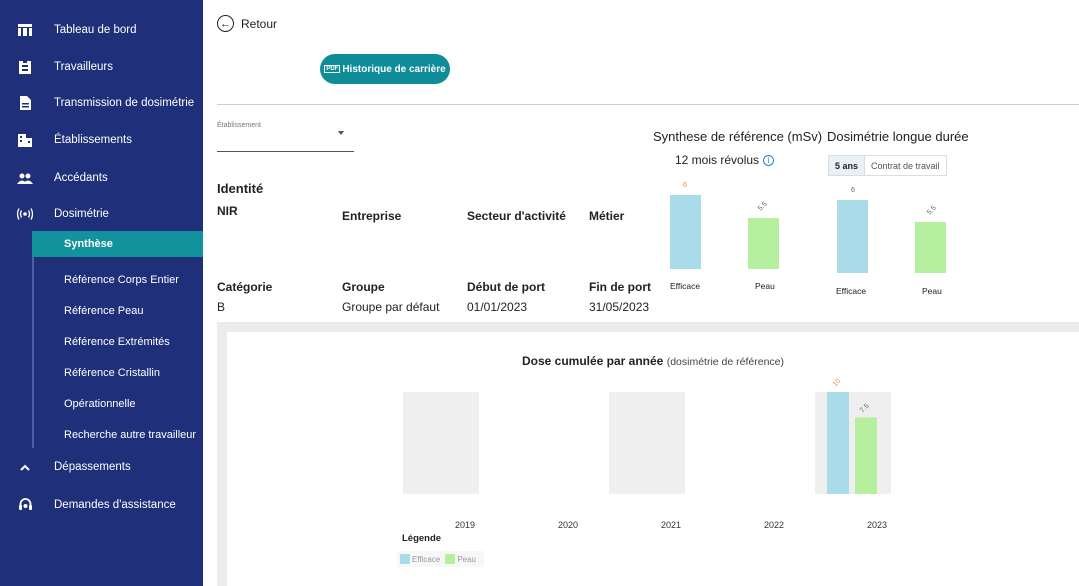  Describe the element at coordinates (25, 467) in the screenshot. I see `chevron-up-icon` at that location.